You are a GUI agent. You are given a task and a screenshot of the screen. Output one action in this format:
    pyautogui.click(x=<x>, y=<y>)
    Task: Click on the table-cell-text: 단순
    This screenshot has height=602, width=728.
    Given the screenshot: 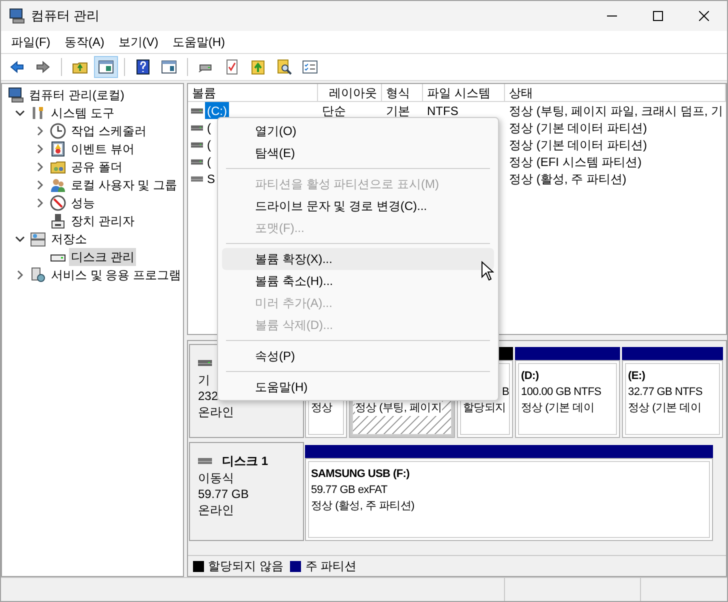 What is the action you would take?
    pyautogui.click(x=334, y=110)
    